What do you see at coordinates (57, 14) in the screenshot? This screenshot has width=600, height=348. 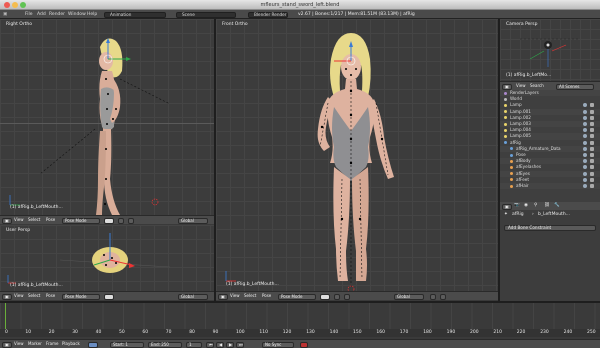 I see `menu-render: Render` at bounding box center [57, 14].